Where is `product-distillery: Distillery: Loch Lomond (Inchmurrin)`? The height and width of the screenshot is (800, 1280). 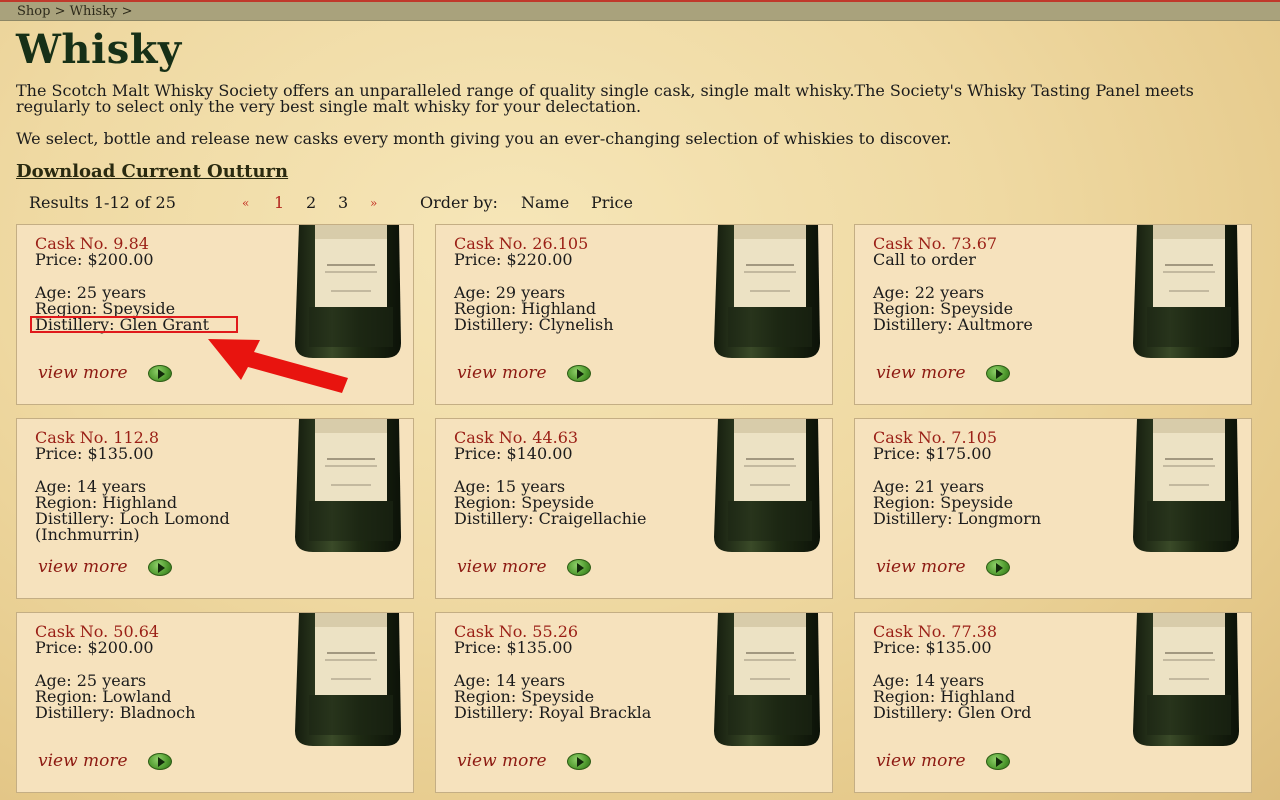
product-distillery: Distillery: Loch Lomond (Inchmurrin) is located at coordinates (132, 526).